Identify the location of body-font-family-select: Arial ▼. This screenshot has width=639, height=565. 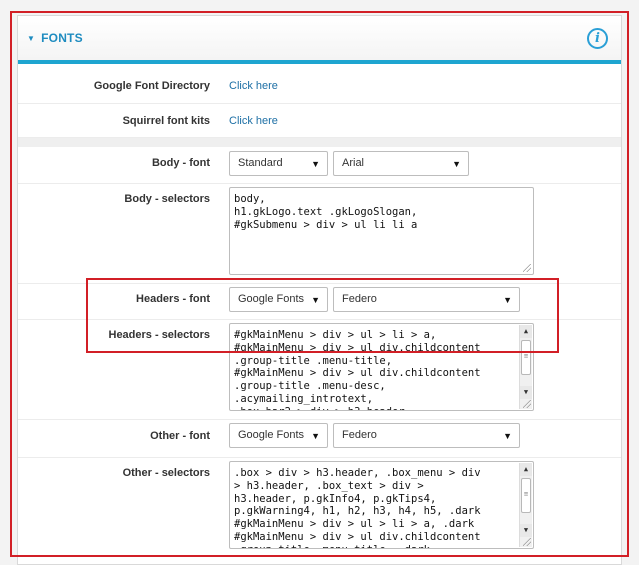
(401, 163).